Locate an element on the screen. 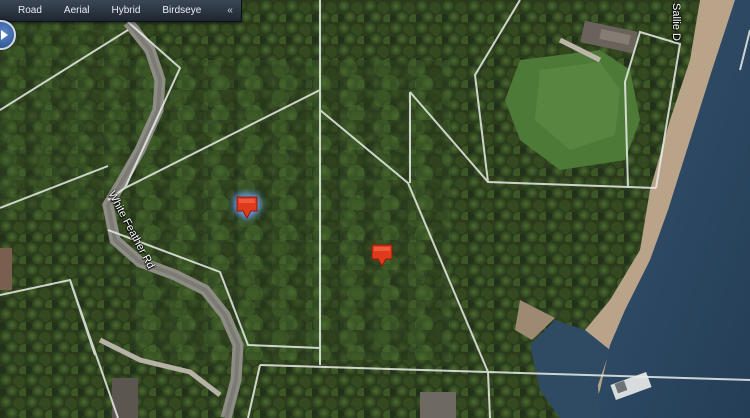 The image size is (750, 418). collapse-icon: « is located at coordinates (230, 11).